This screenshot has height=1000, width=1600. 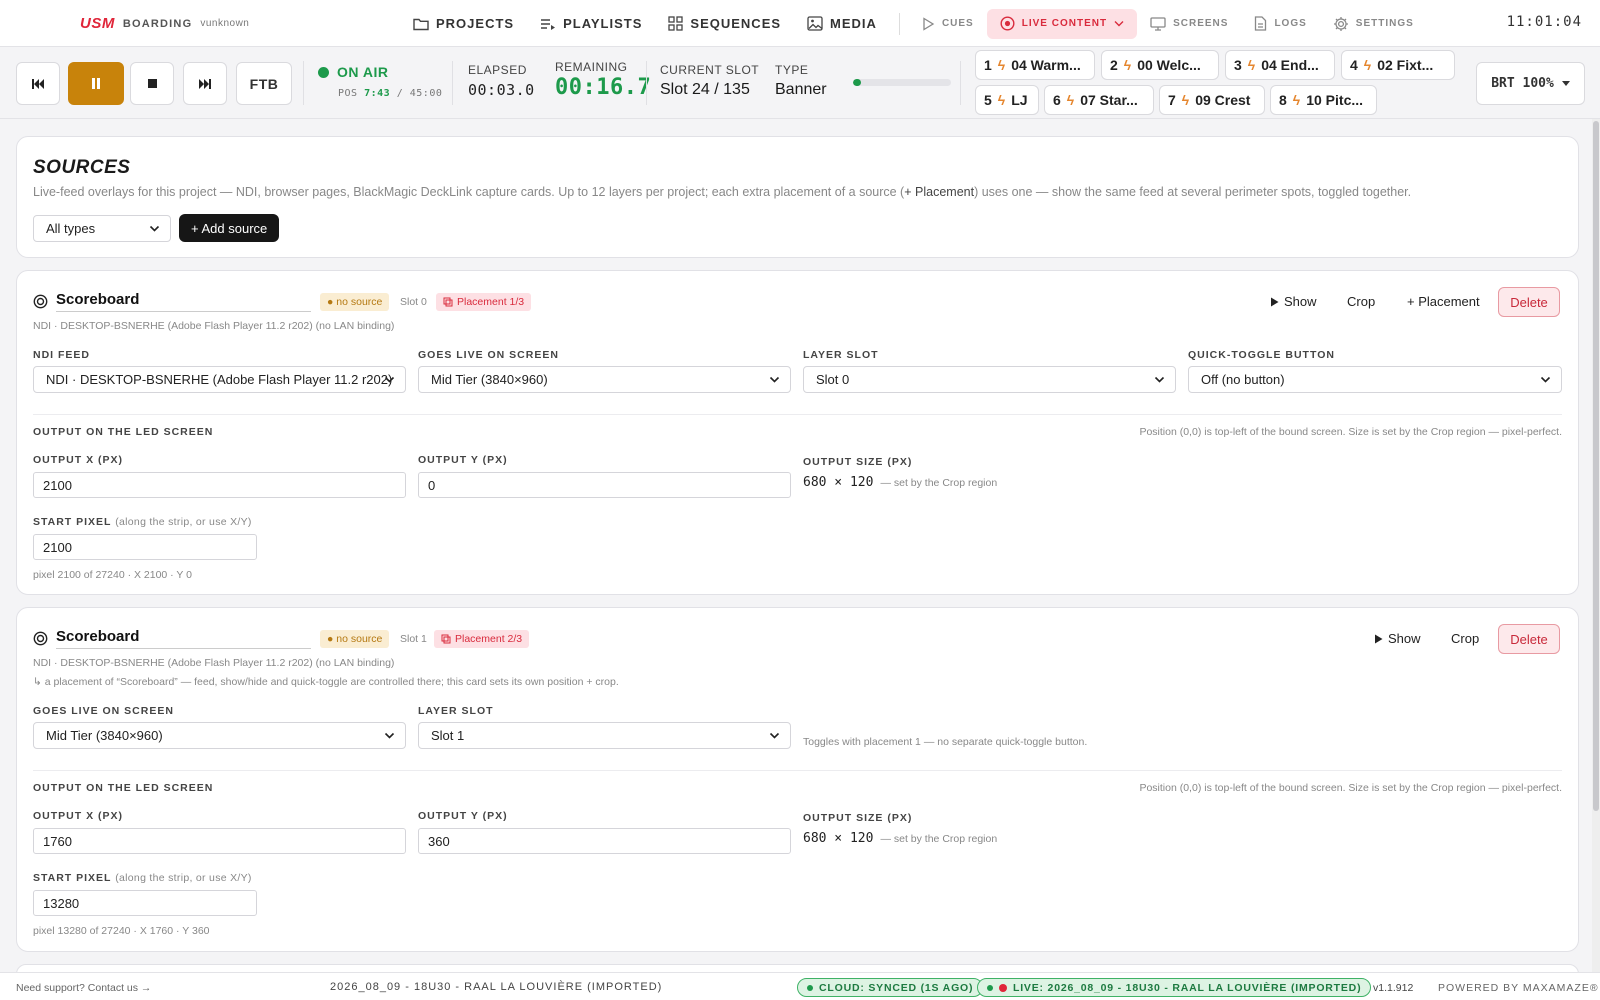 What do you see at coordinates (1443, 301) in the screenshot?
I see `add-placement-button: + Placement` at bounding box center [1443, 301].